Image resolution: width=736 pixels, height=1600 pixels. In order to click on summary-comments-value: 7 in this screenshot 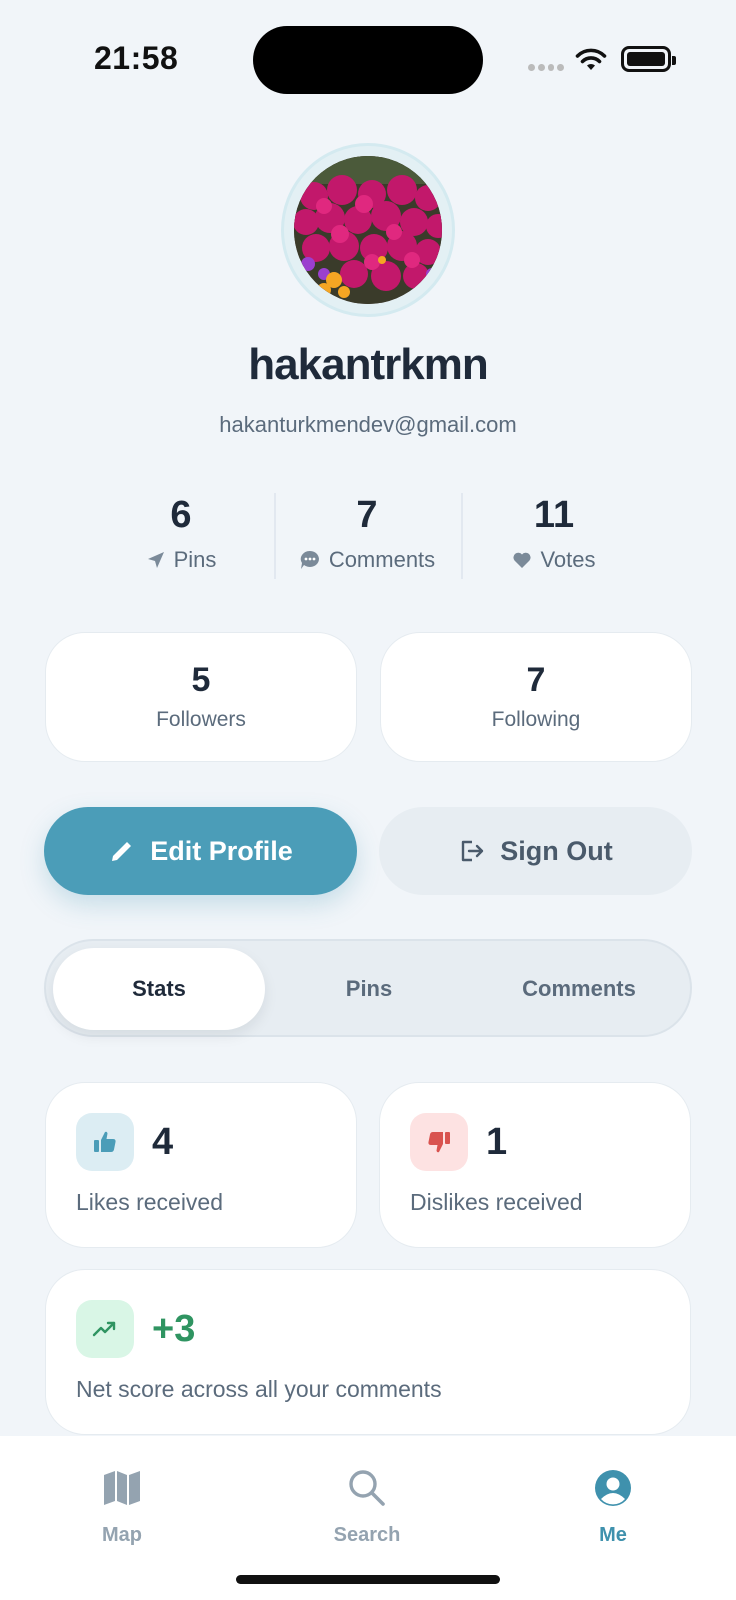, I will do `click(367, 515)`.